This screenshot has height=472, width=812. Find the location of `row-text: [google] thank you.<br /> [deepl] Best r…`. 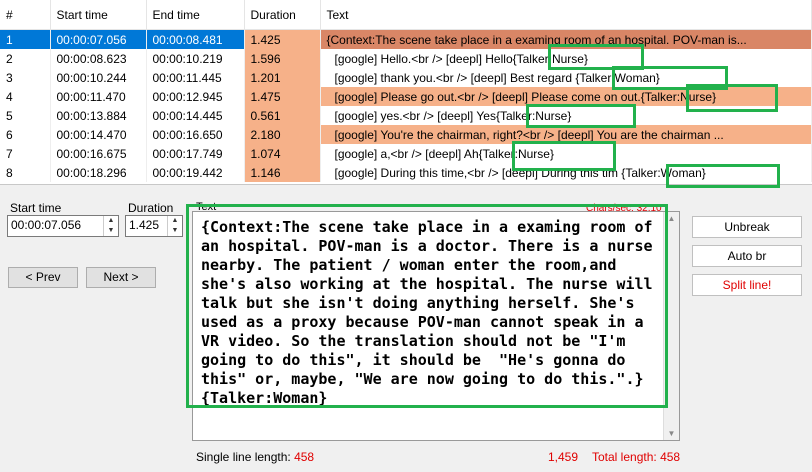

row-text: [google] thank you.<br /> [deepl] Best r… is located at coordinates (566, 77).